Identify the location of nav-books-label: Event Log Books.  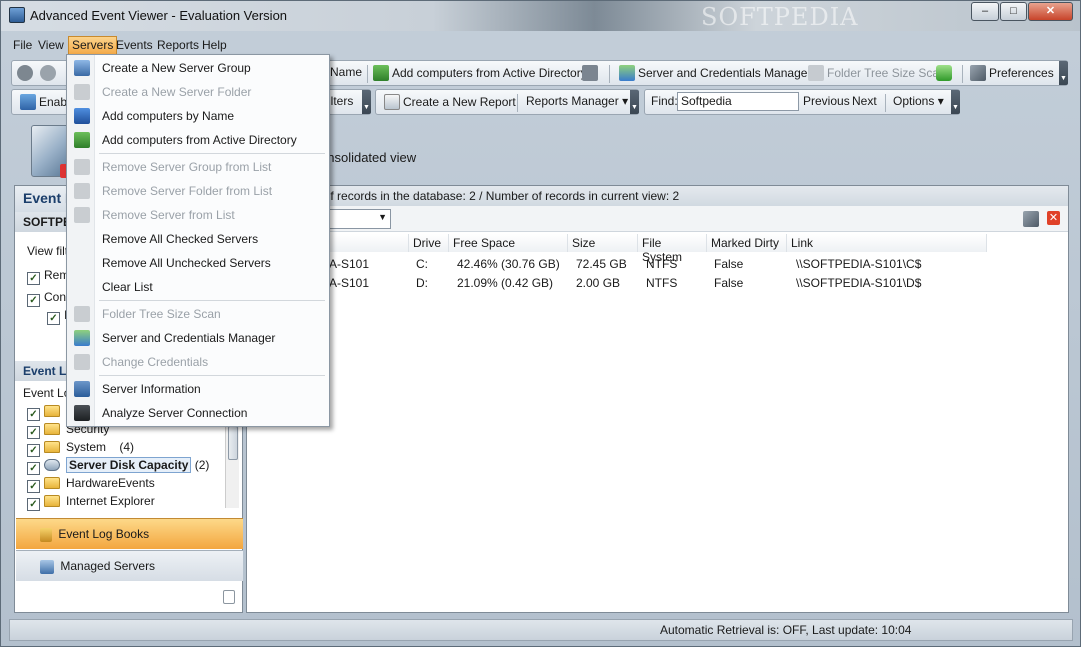
(104, 534).